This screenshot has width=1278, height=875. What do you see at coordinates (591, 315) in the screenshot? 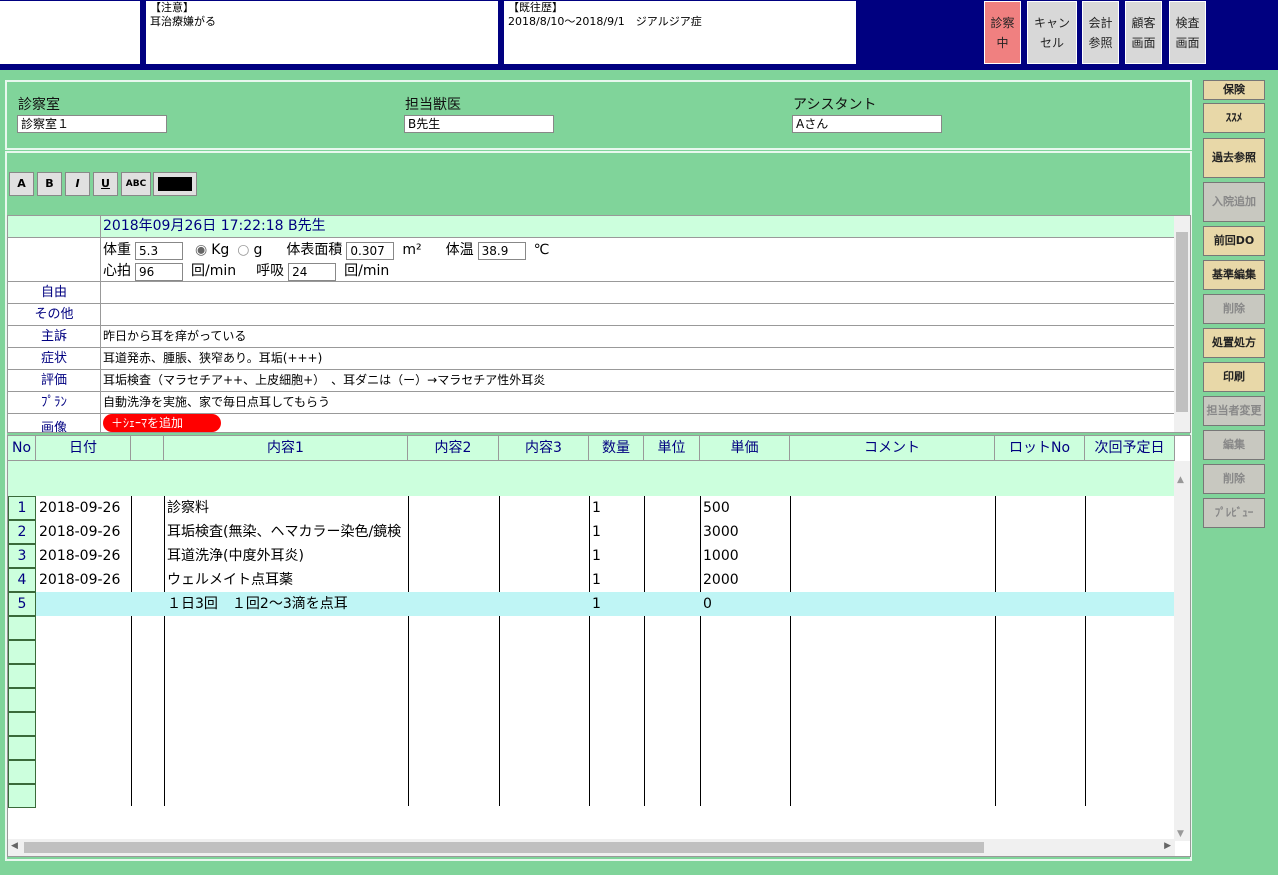
I see `karte-row-other: その他` at bounding box center [591, 315].